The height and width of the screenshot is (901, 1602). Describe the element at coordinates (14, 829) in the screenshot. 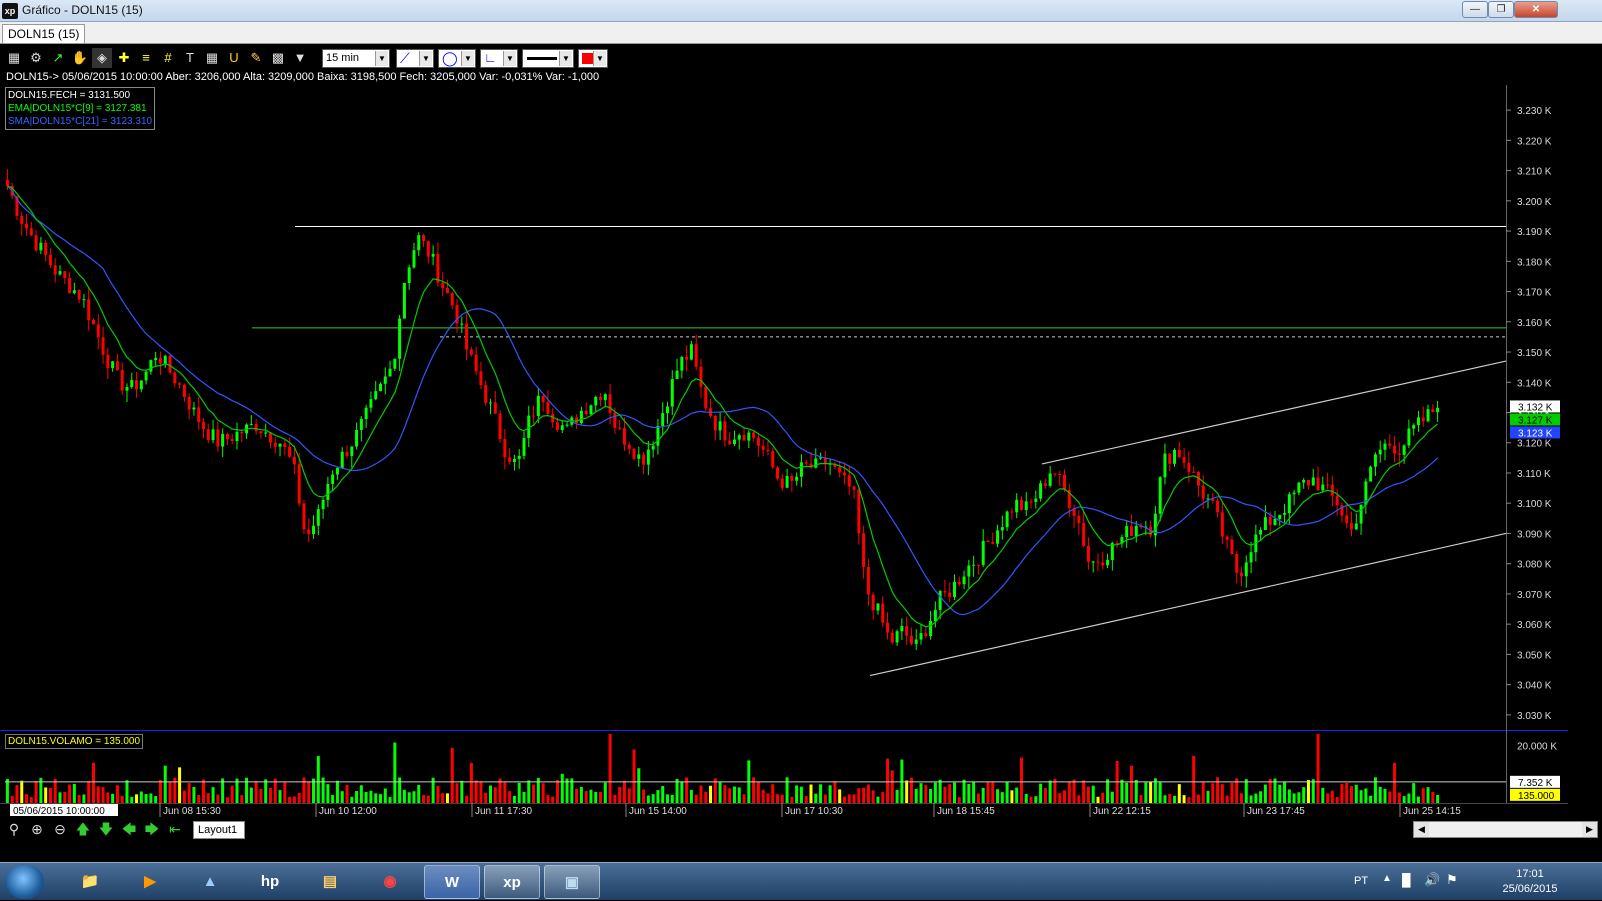

I see `zoom-icon: ⚲` at that location.